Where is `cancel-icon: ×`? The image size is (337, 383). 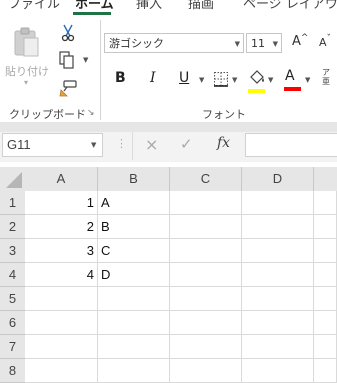 cancel-icon: × is located at coordinates (151, 144).